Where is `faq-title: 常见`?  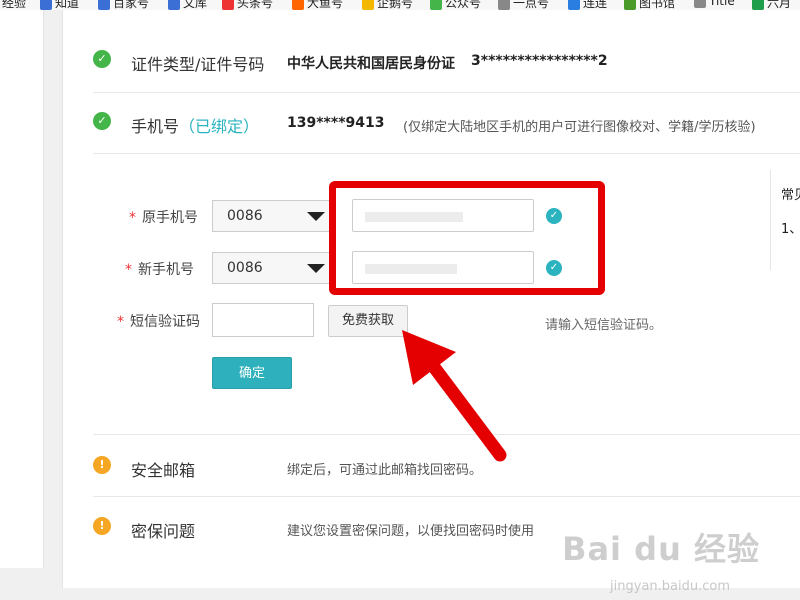
faq-title: 常见 is located at coordinates (790, 195).